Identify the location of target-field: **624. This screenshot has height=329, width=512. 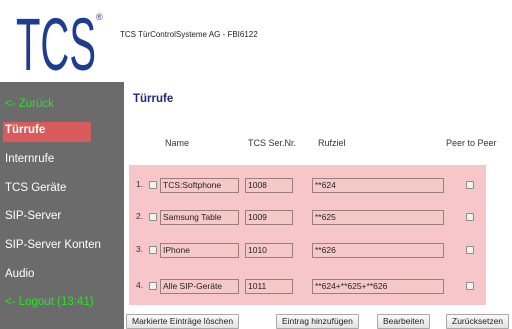
(378, 185).